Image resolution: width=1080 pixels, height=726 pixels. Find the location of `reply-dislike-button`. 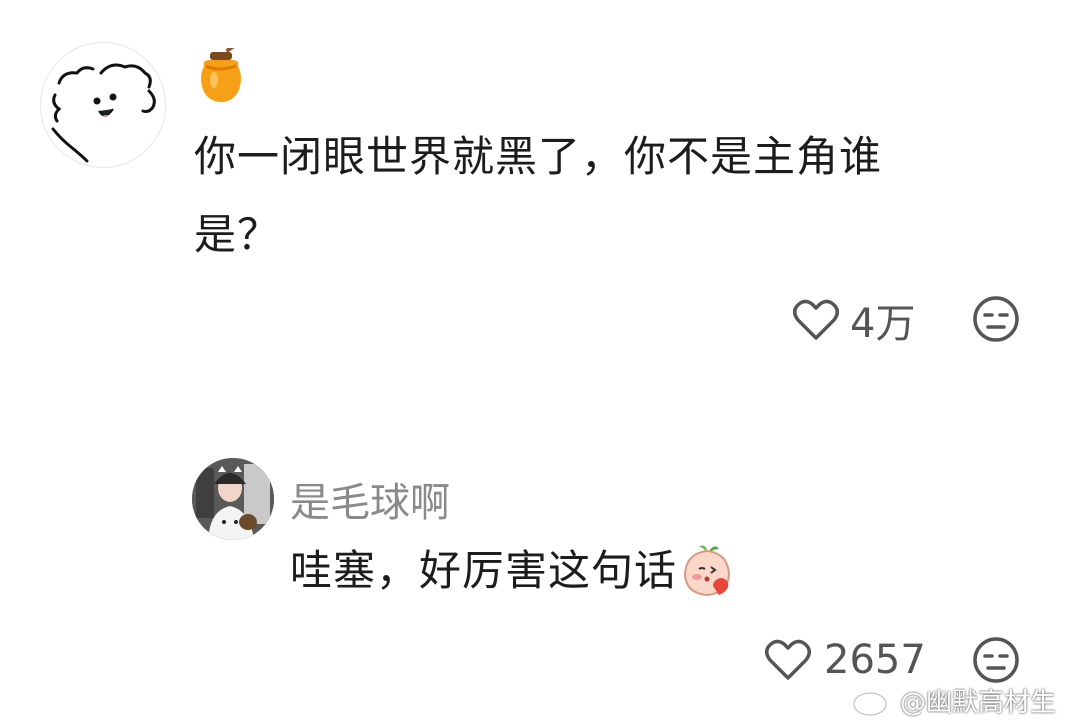

reply-dislike-button is located at coordinates (996, 660).